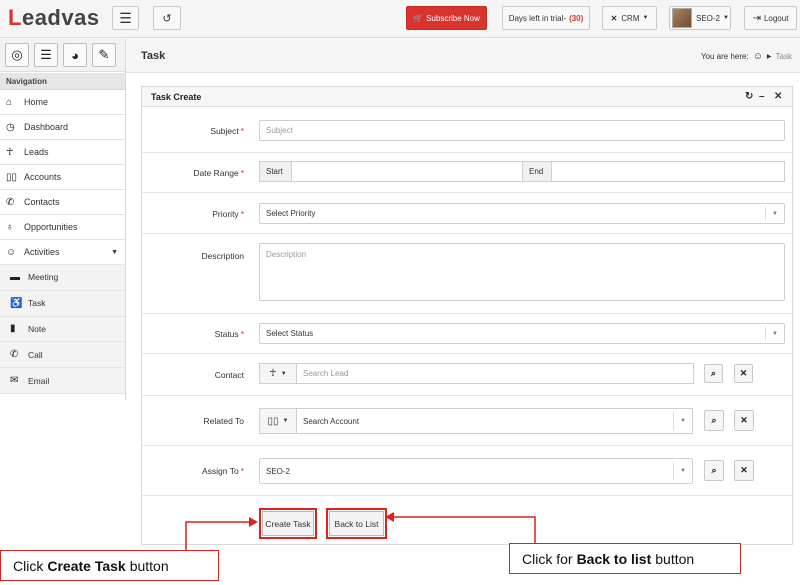  I want to click on contact-search-button: ⌕, so click(713, 373).